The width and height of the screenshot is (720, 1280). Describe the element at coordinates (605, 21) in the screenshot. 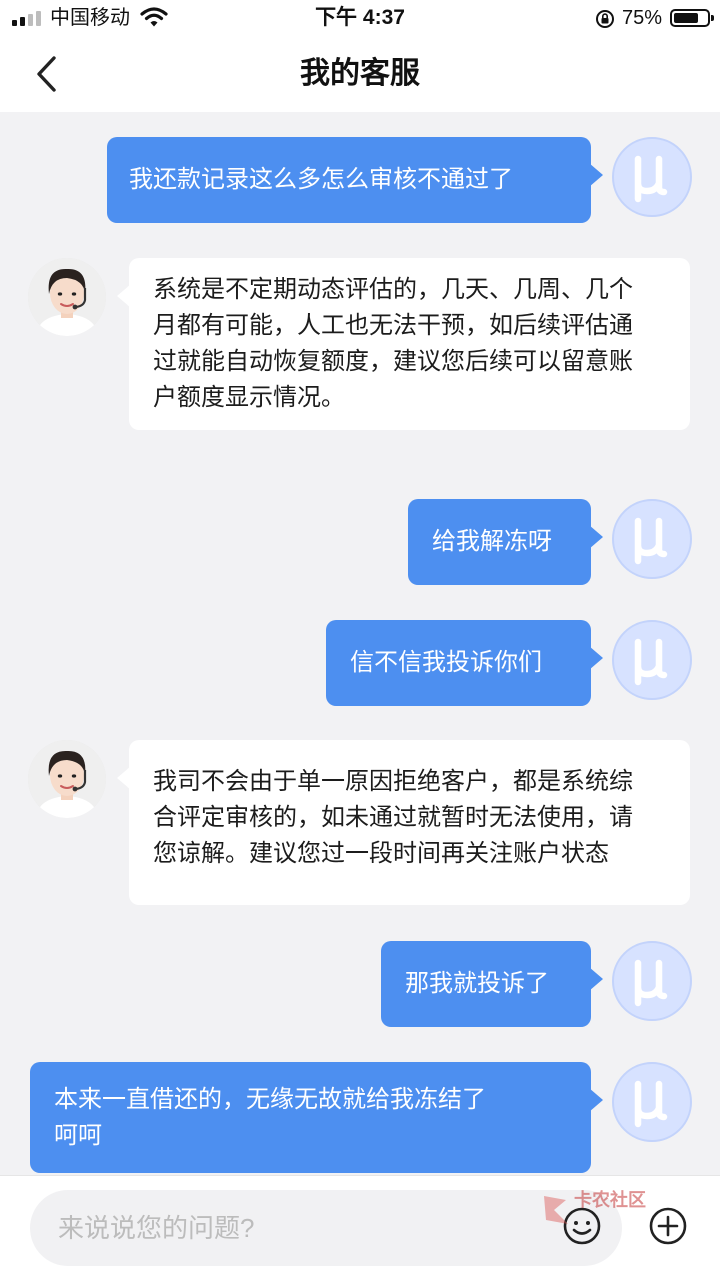

I see `orientation-lock-icon` at that location.